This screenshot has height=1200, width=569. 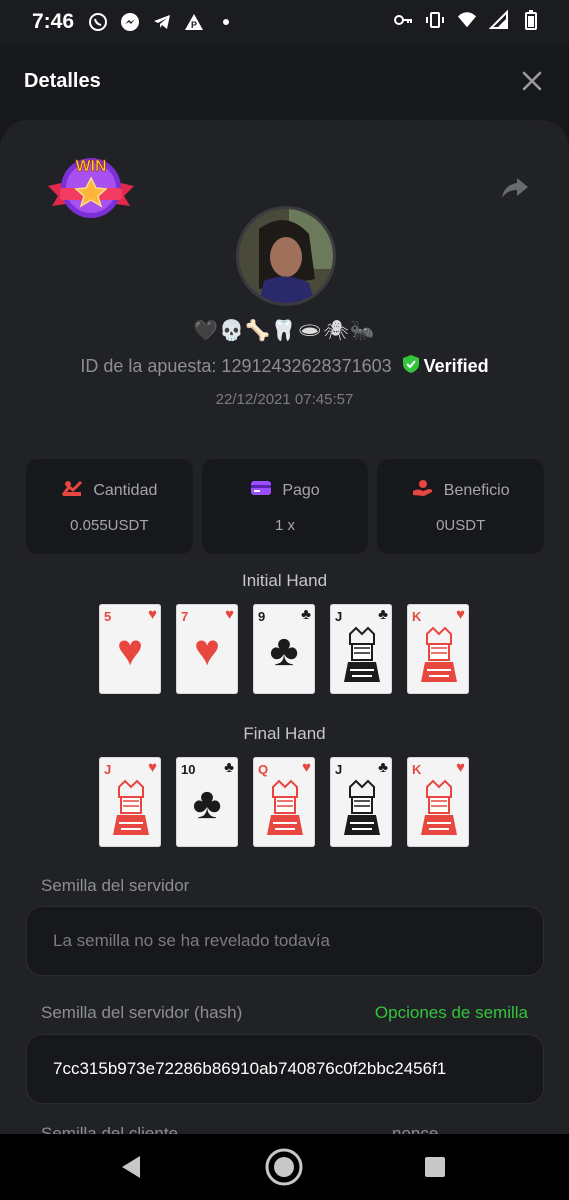 I want to click on home-icon, so click(x=284, y=1167).